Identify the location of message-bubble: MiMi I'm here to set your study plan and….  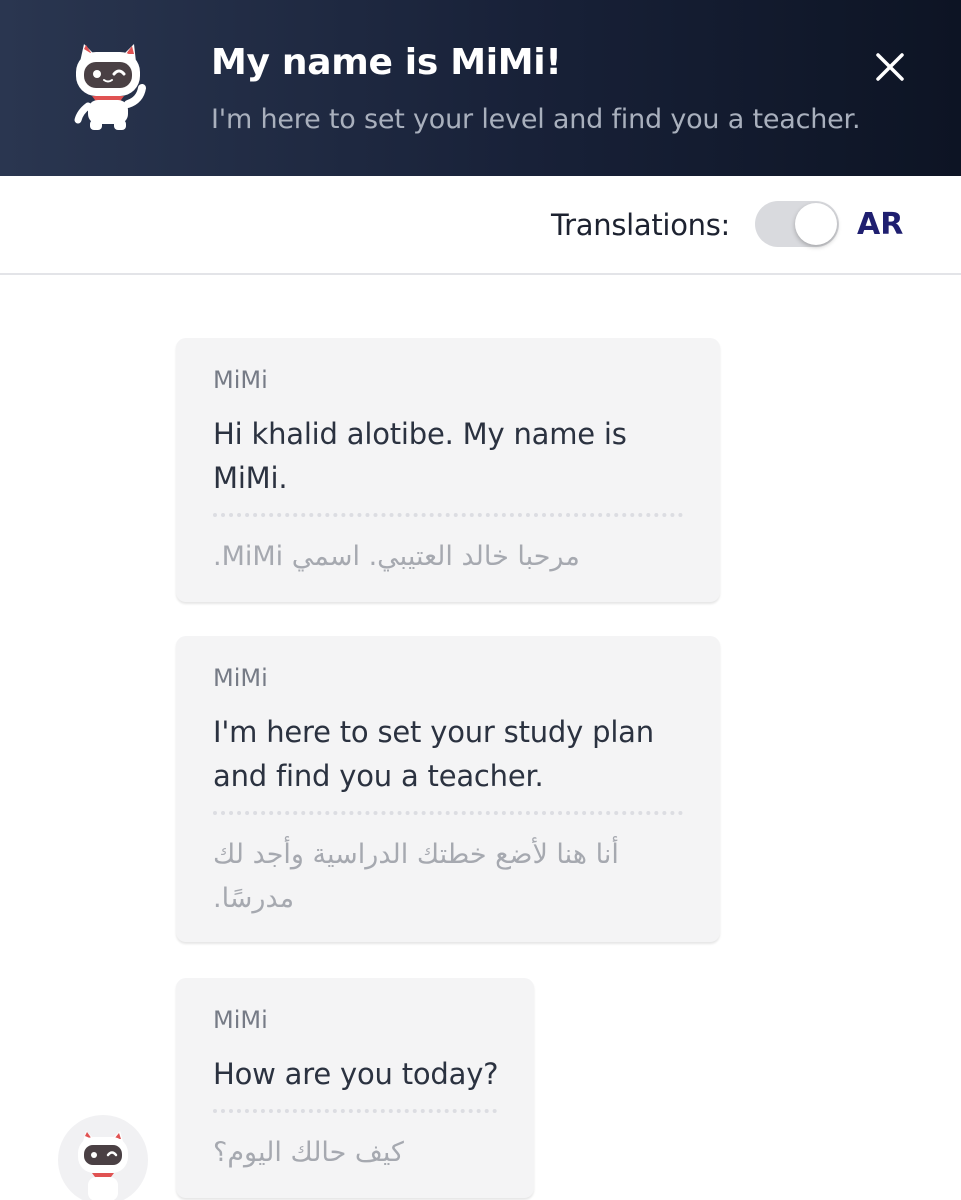
(448, 789).